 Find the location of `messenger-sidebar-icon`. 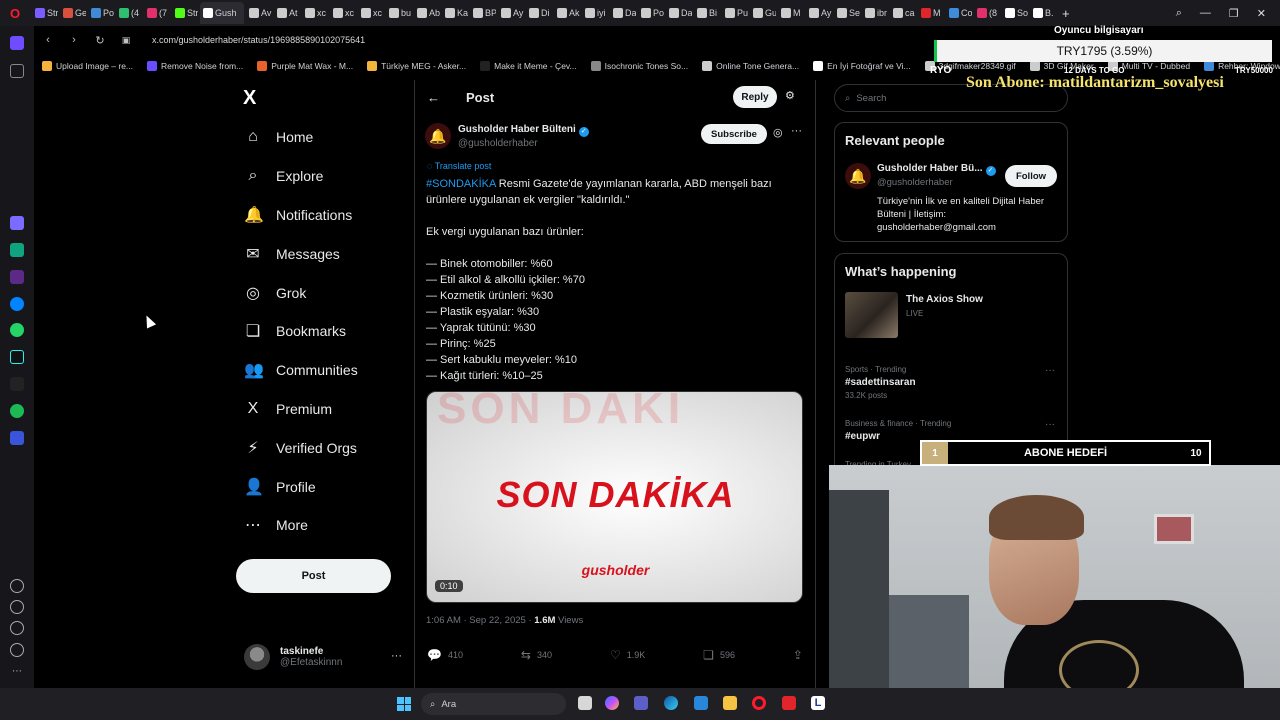

messenger-sidebar-icon is located at coordinates (17, 304).